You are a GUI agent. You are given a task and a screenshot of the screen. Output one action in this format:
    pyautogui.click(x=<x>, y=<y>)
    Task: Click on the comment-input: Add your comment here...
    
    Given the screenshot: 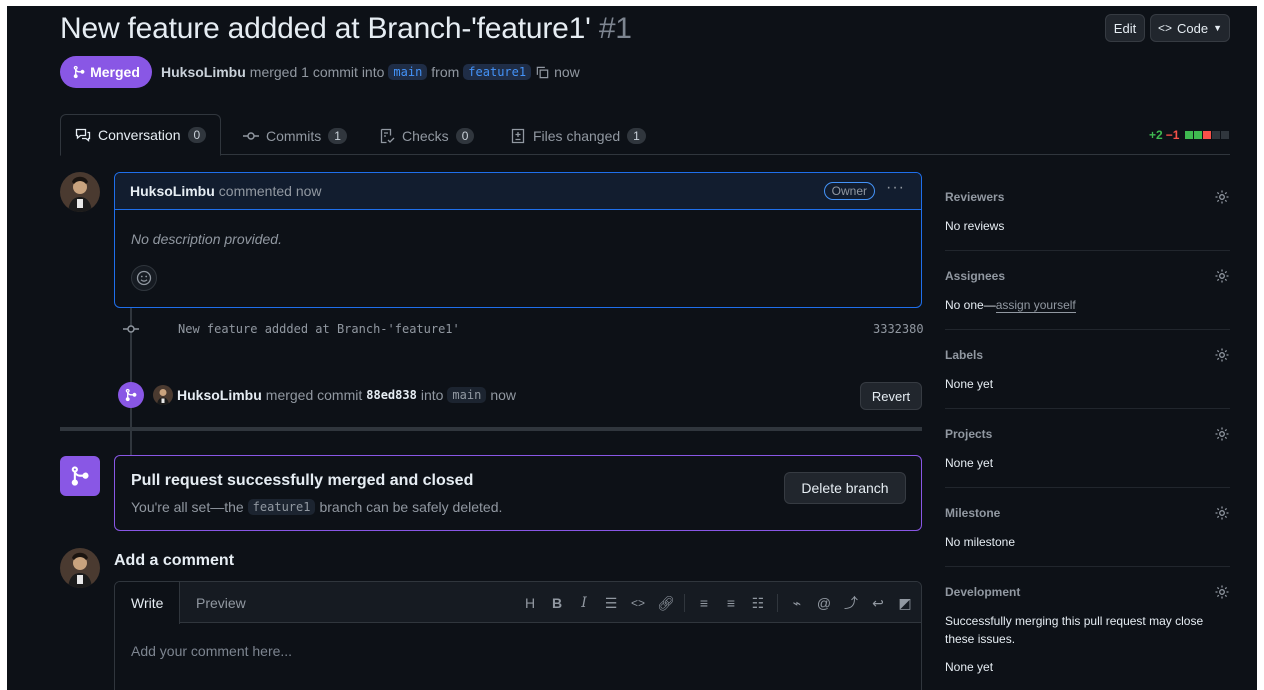 What is the action you would take?
    pyautogui.click(x=211, y=651)
    